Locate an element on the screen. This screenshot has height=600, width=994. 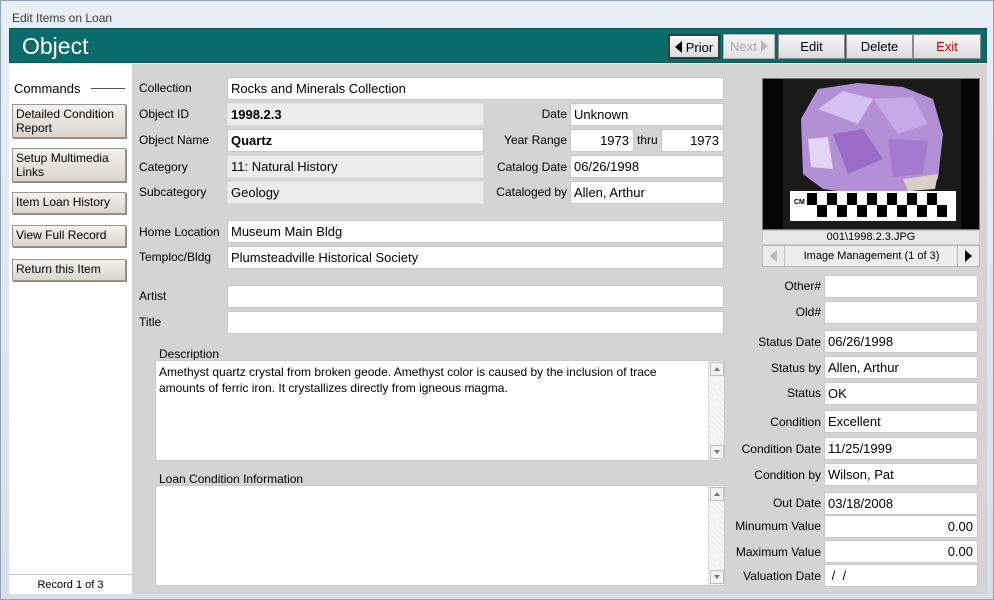
prior-button: Prior is located at coordinates (694, 46).